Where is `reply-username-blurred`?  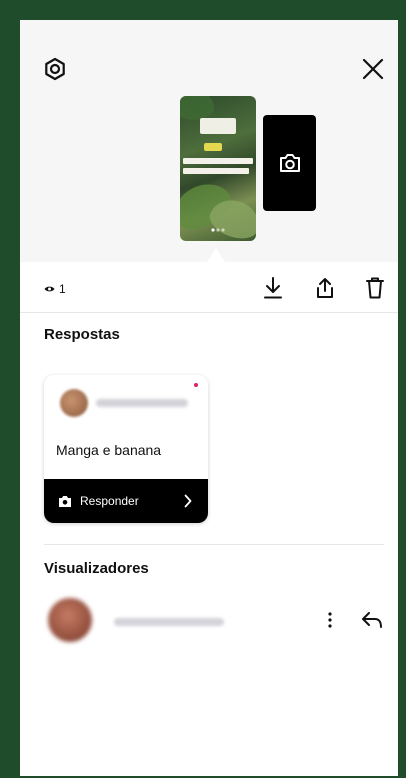 reply-username-blurred is located at coordinates (142, 403).